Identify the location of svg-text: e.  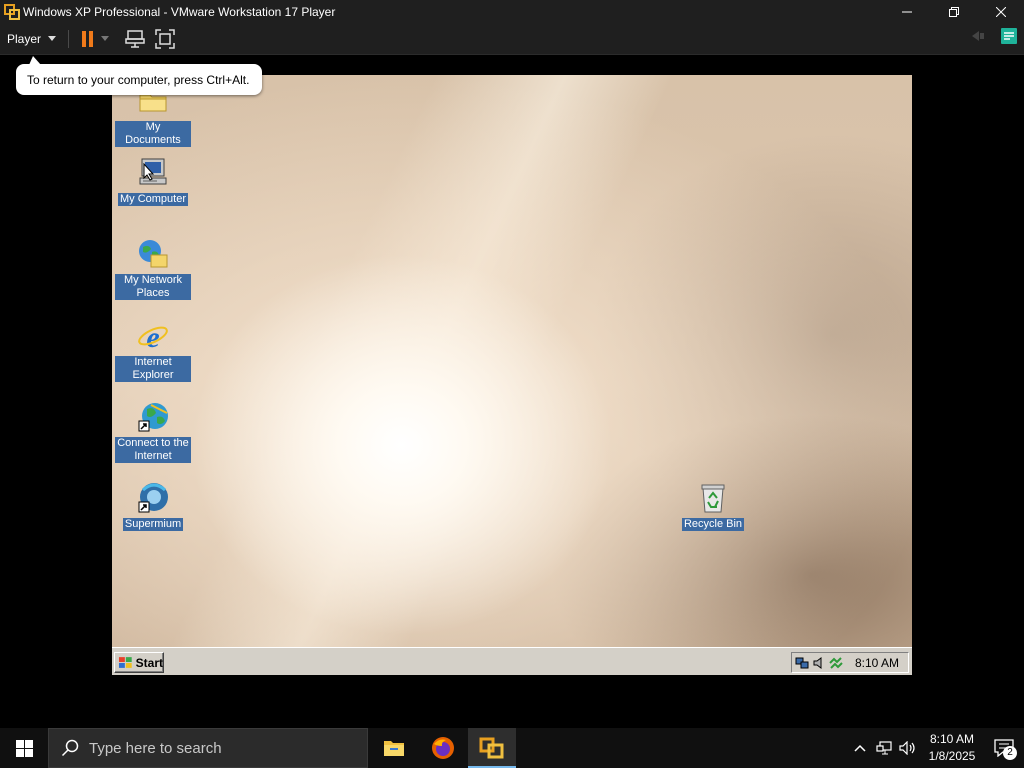
(152, 336).